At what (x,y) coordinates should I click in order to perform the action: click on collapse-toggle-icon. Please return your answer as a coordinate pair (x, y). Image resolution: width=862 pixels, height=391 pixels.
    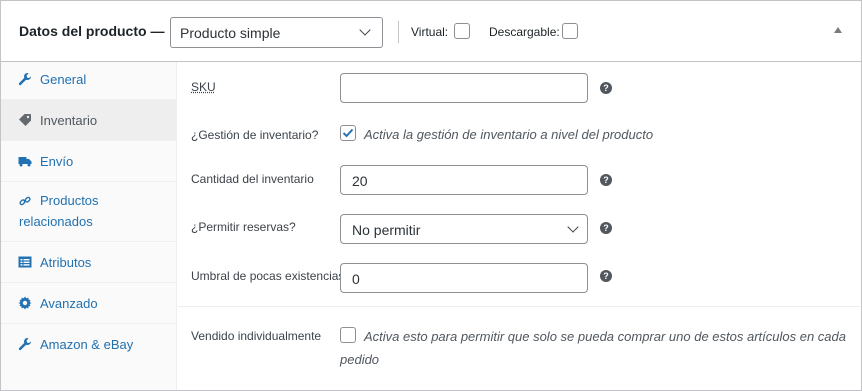
    Looking at the image, I should click on (838, 30).